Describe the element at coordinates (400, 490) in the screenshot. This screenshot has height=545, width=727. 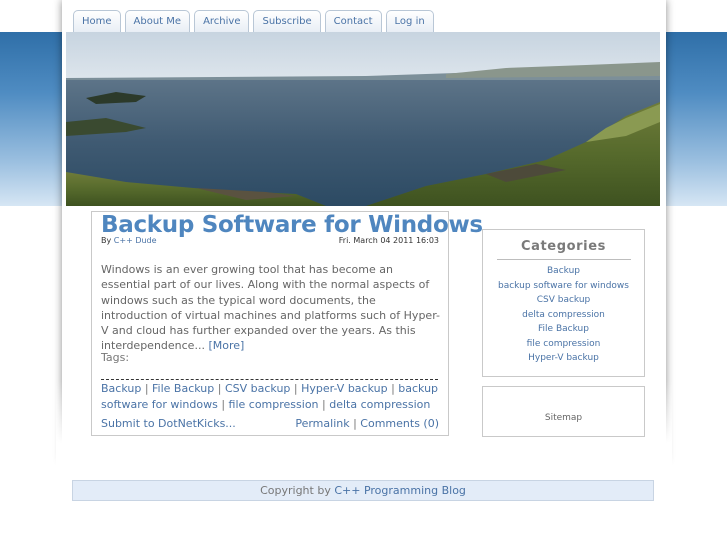
I see `footer-blog-link: C++ Programming Blog` at that location.